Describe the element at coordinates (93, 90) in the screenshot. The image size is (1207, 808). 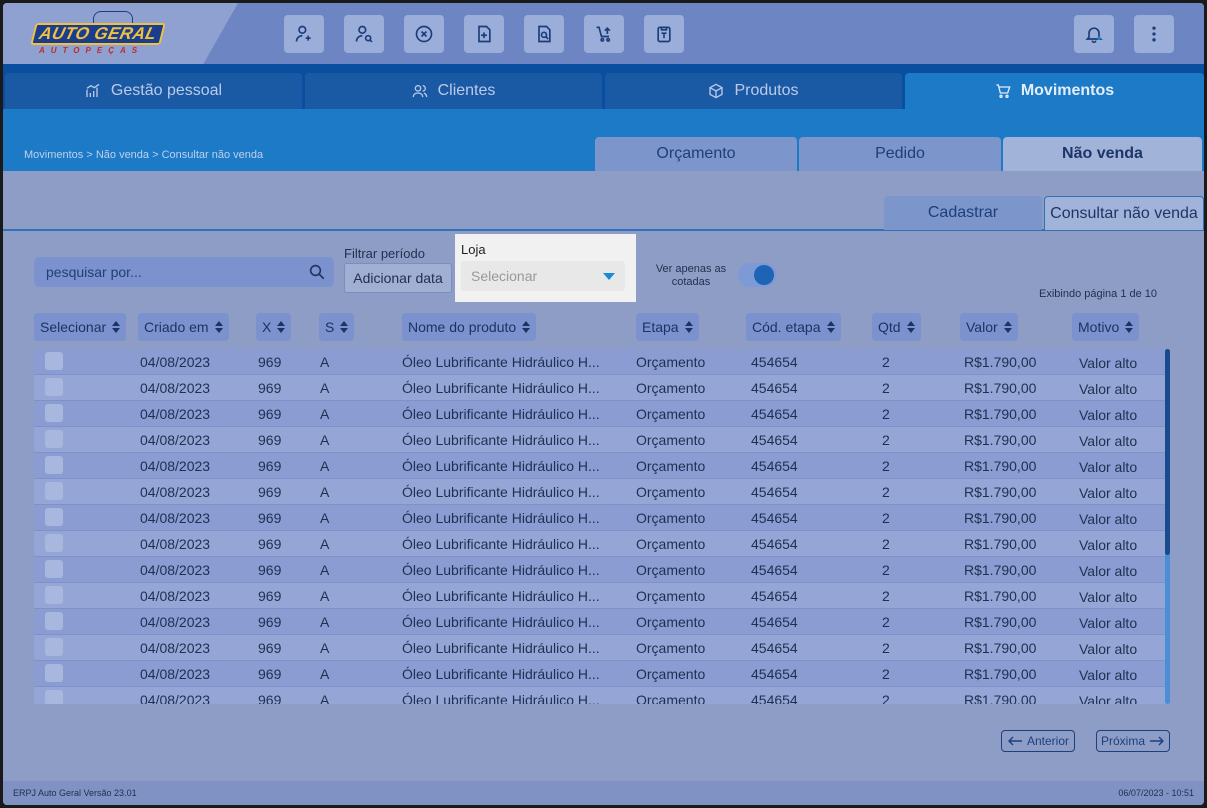
I see `chart-line-icon` at that location.